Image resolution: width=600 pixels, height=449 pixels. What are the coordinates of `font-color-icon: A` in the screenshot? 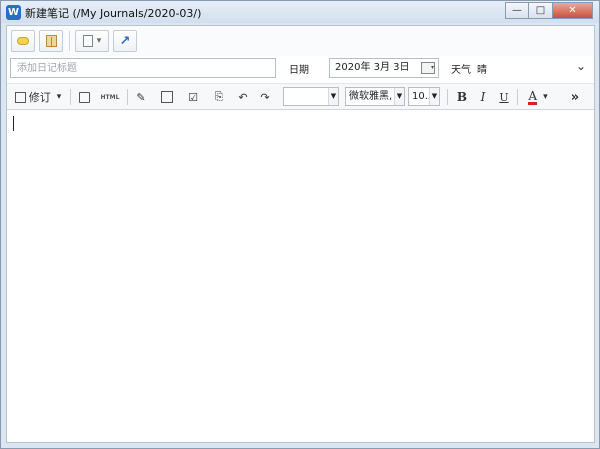 It's located at (533, 96).